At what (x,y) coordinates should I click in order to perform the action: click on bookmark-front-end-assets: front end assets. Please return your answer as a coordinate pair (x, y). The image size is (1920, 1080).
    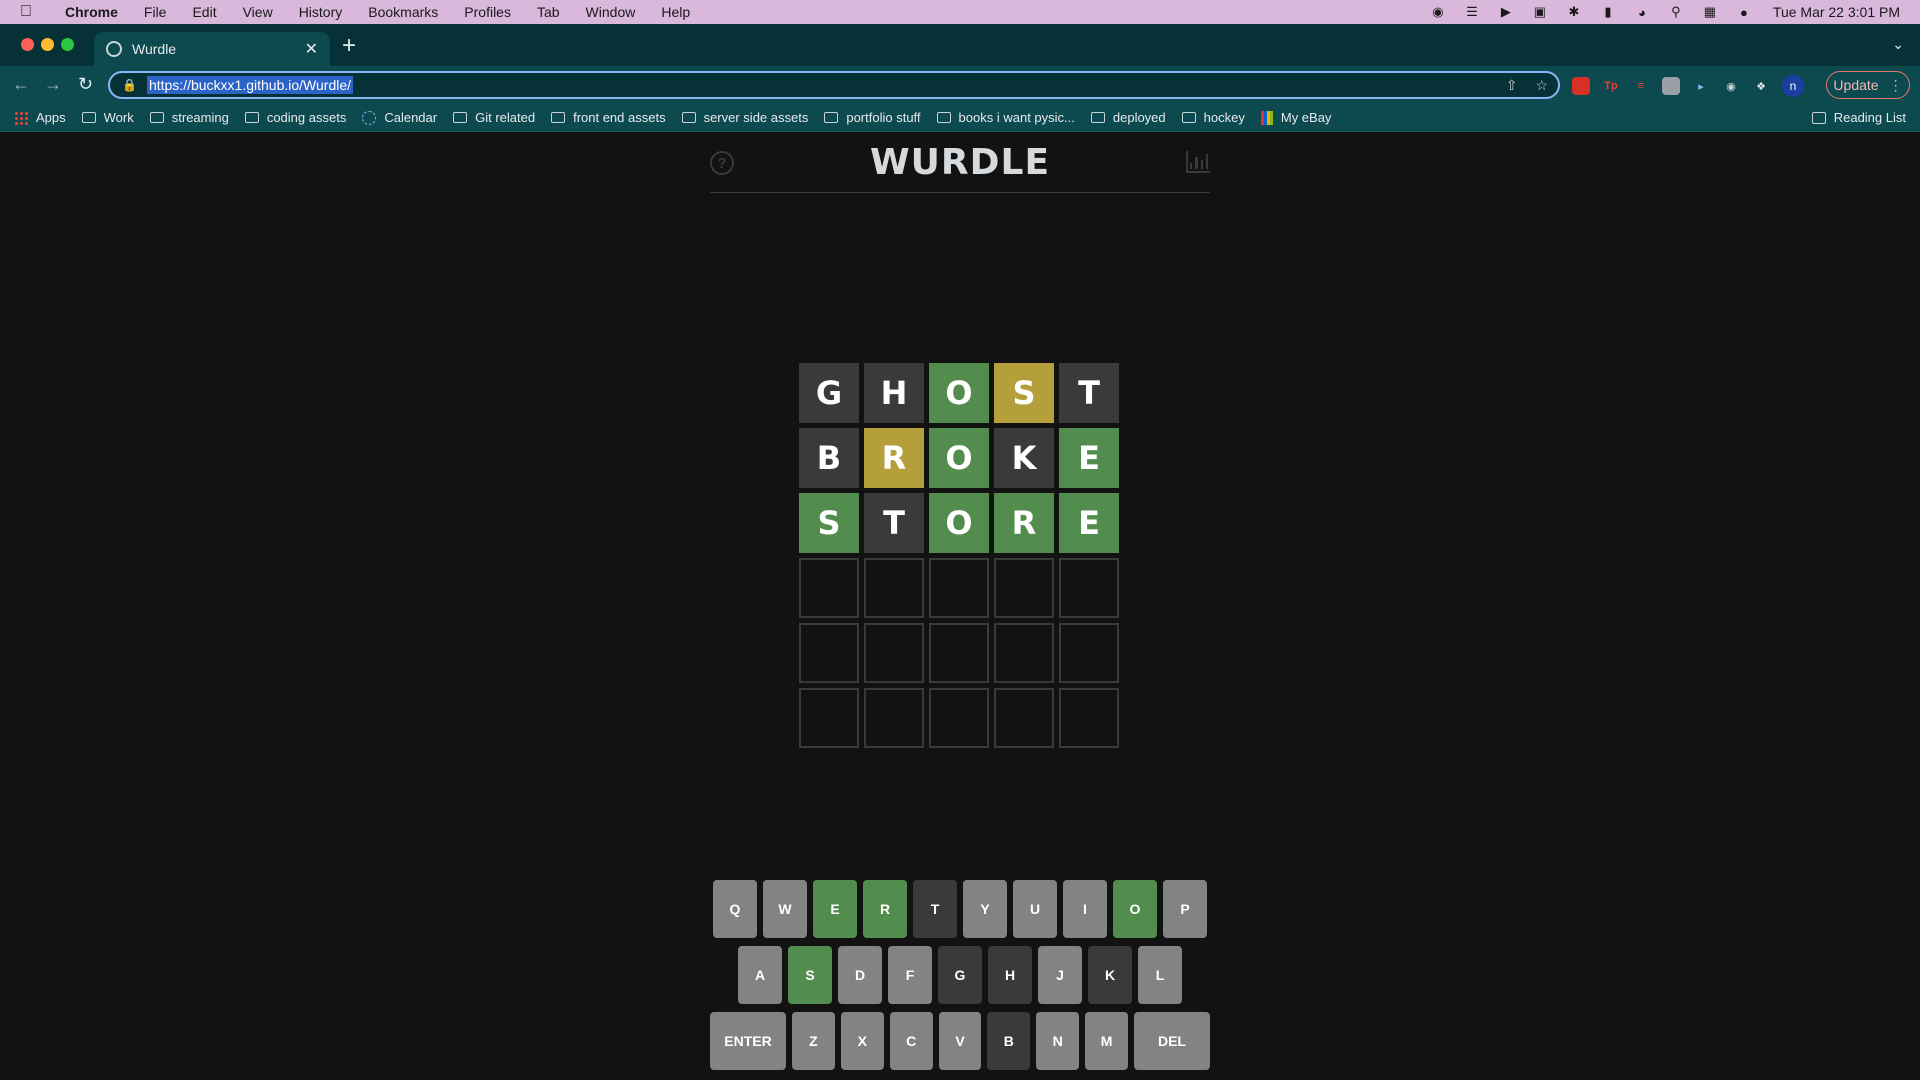
    Looking at the image, I should click on (608, 117).